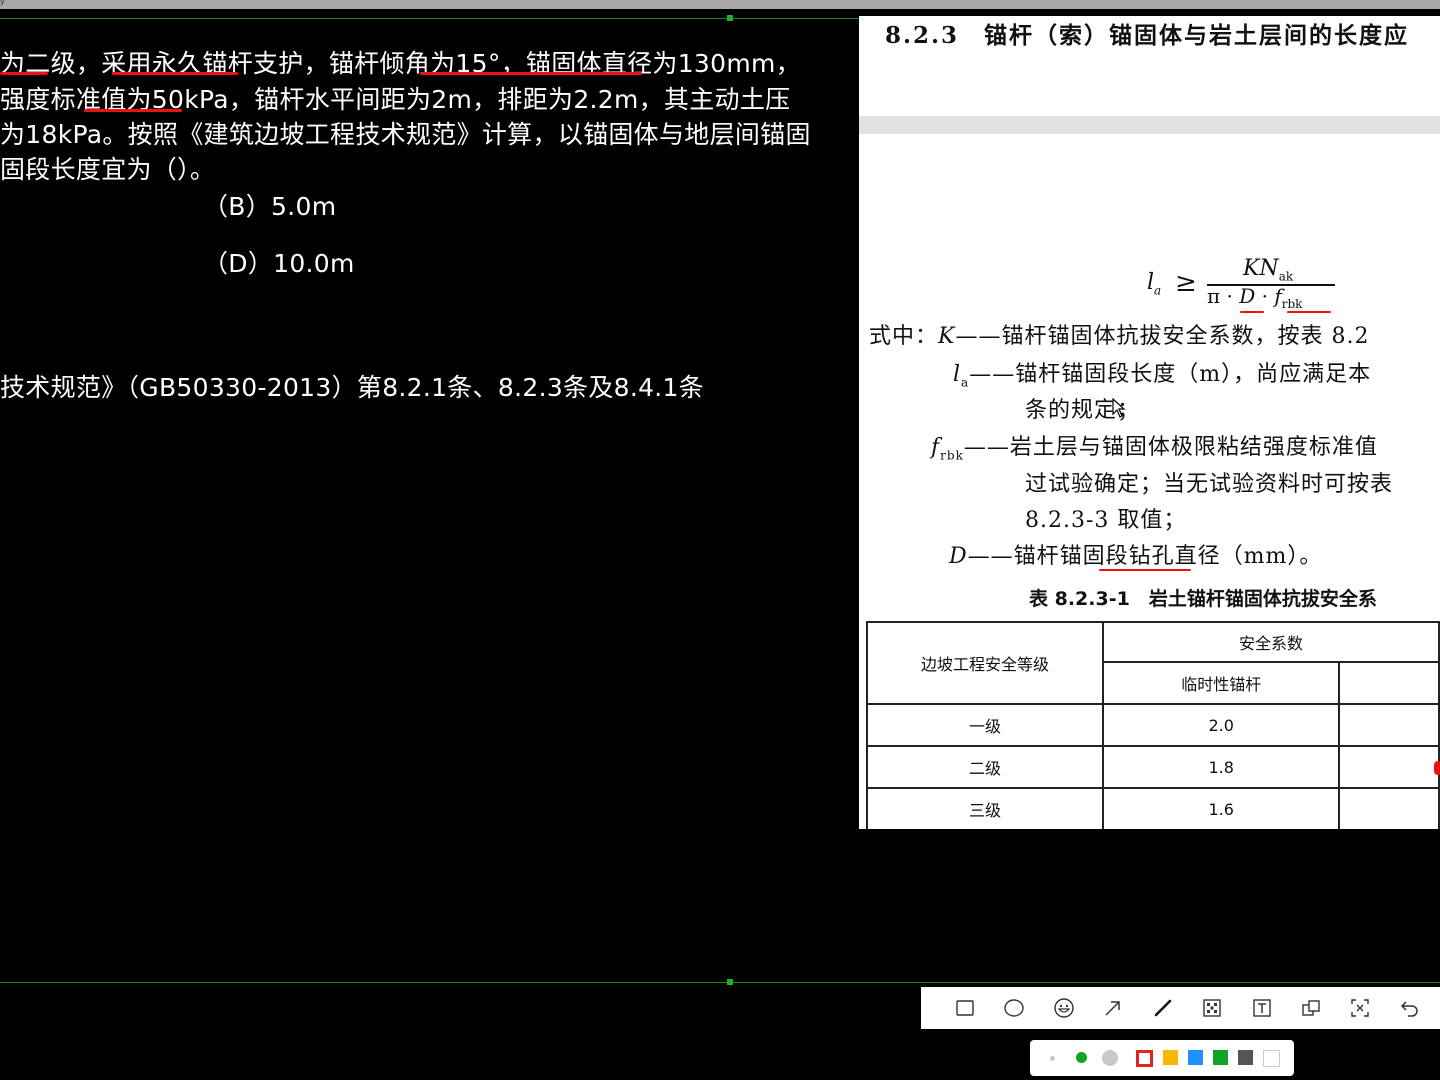 This screenshot has width=1440, height=1080. What do you see at coordinates (1360, 1008) in the screenshot?
I see `screenshot-icon` at bounding box center [1360, 1008].